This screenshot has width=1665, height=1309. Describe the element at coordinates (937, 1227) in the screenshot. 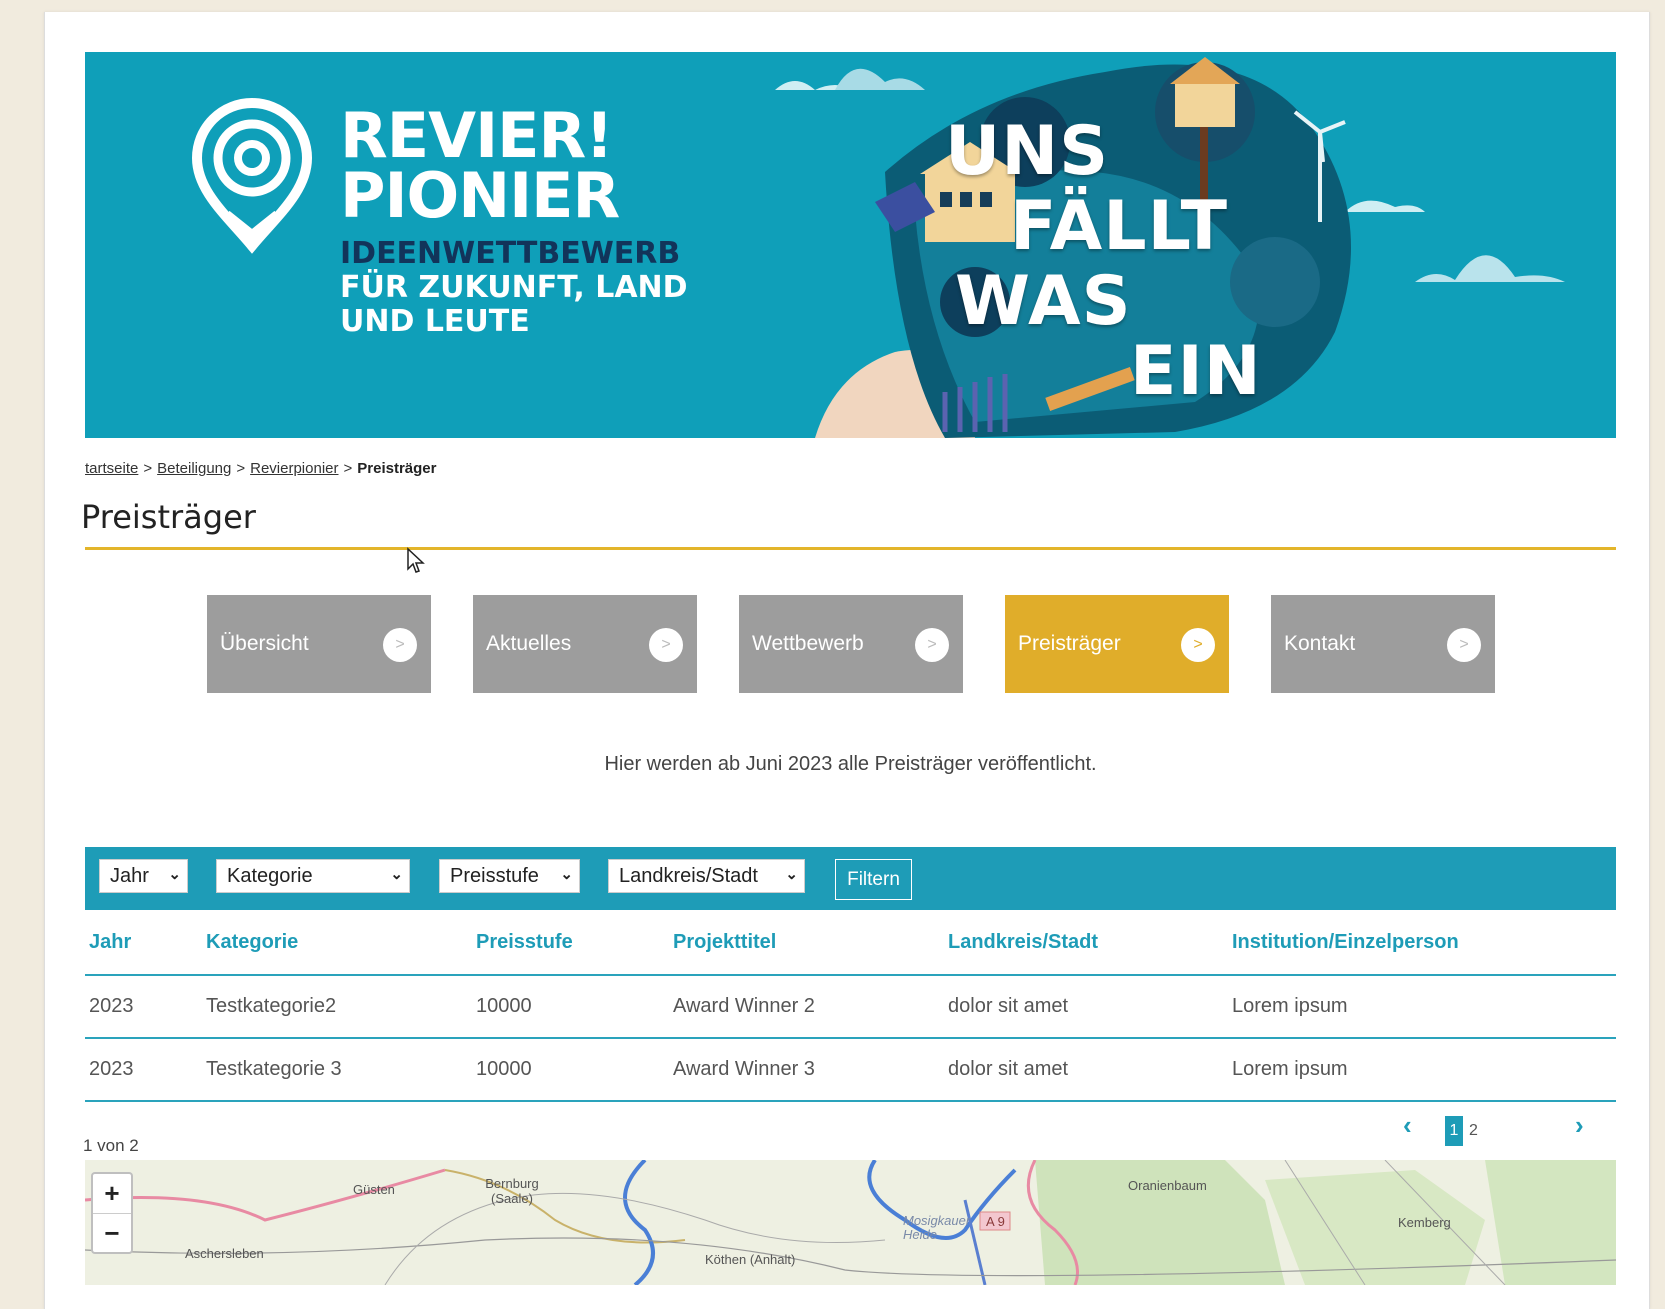

I see `map-label: Mosigkauer Heide` at that location.